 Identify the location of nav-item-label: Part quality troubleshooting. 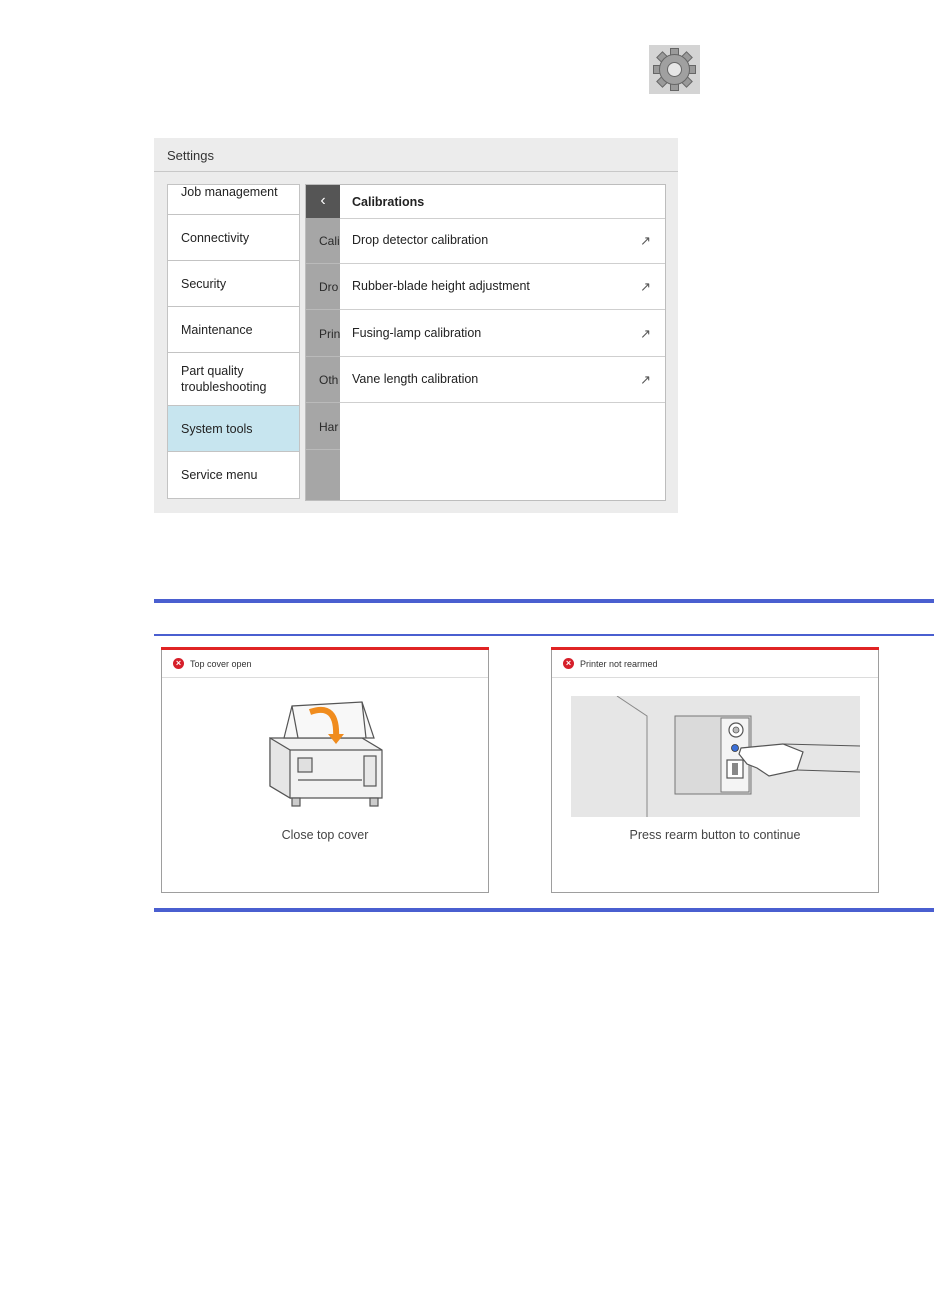
(224, 379).